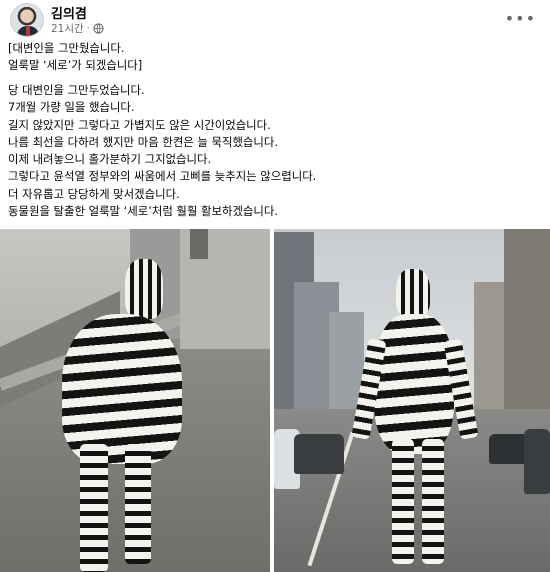 This screenshot has width=550, height=572. Describe the element at coordinates (69, 12) in the screenshot. I see `author-name: 김의겸` at that location.